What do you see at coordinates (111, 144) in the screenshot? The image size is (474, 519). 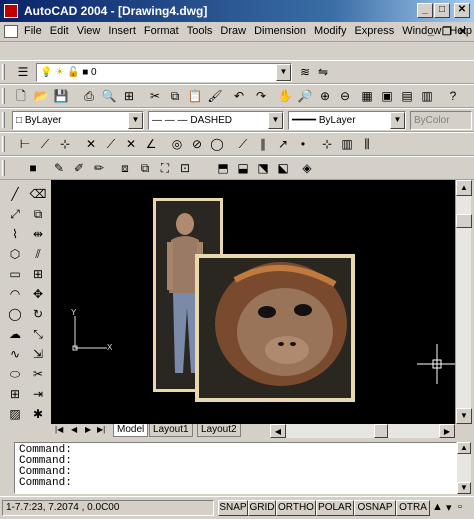 I see `line-tool-icon: ⟋` at bounding box center [111, 144].